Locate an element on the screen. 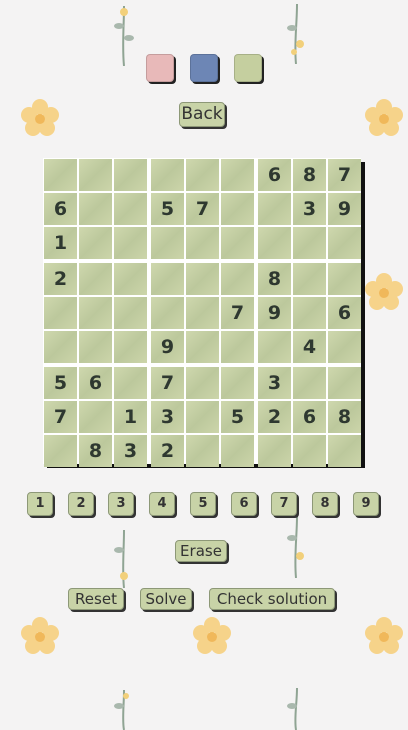 The width and height of the screenshot is (408, 730). number-9-button: 9 is located at coordinates (366, 504).